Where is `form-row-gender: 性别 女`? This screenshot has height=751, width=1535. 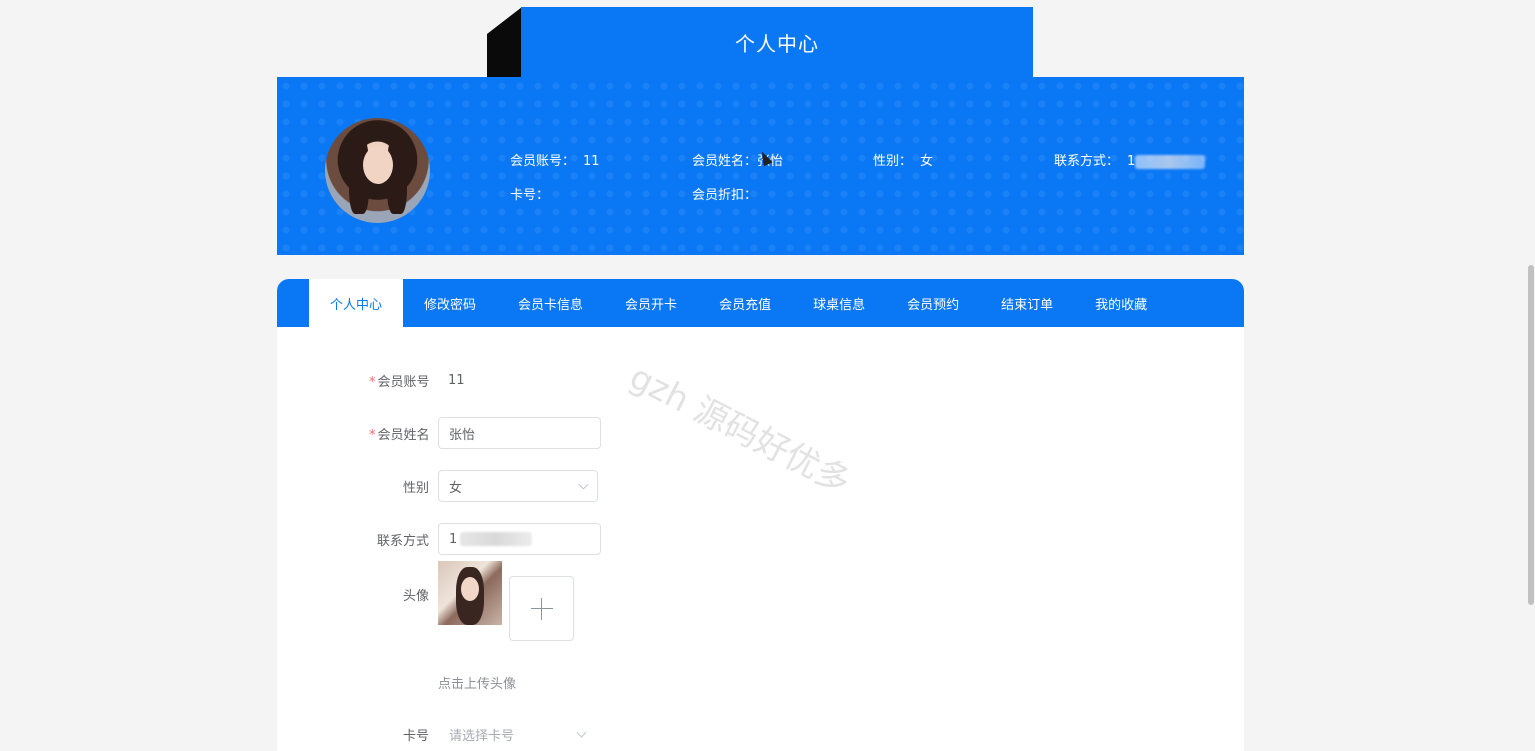 form-row-gender: 性别 女 is located at coordinates (760, 486).